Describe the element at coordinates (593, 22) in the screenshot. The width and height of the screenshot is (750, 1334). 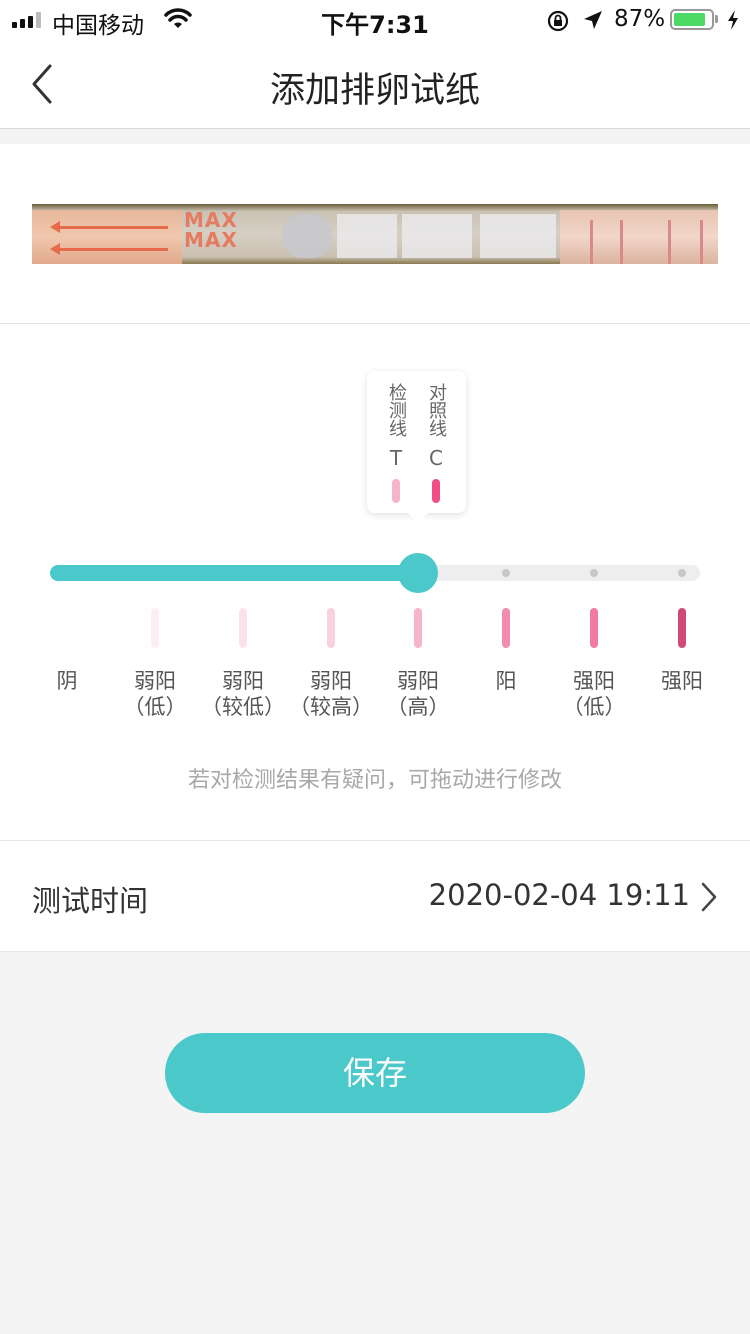
I see `location-icon` at that location.